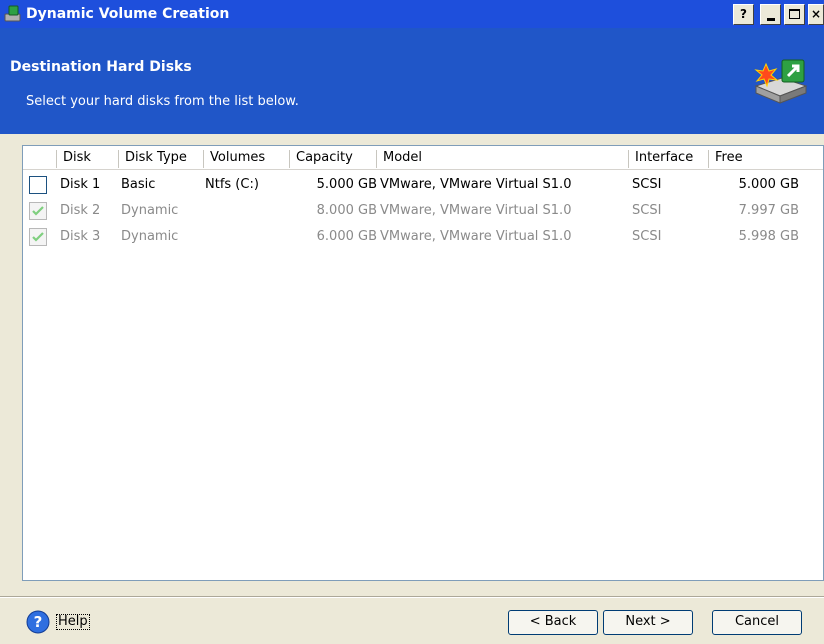  Describe the element at coordinates (553, 622) in the screenshot. I see `back-button: < Back` at that location.